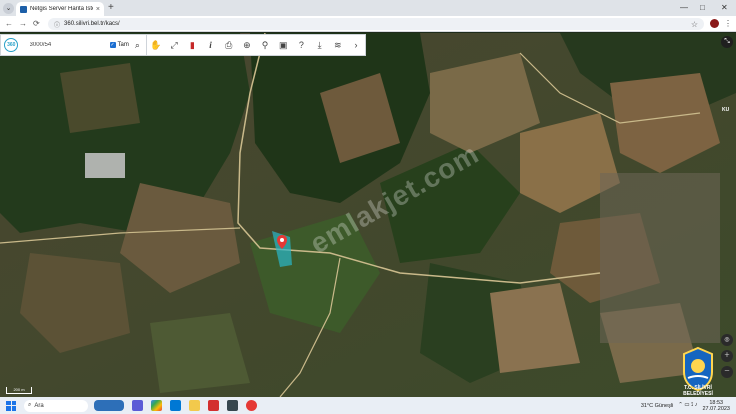  I want to click on taskbar-search-label: Ara, so click(39, 405).